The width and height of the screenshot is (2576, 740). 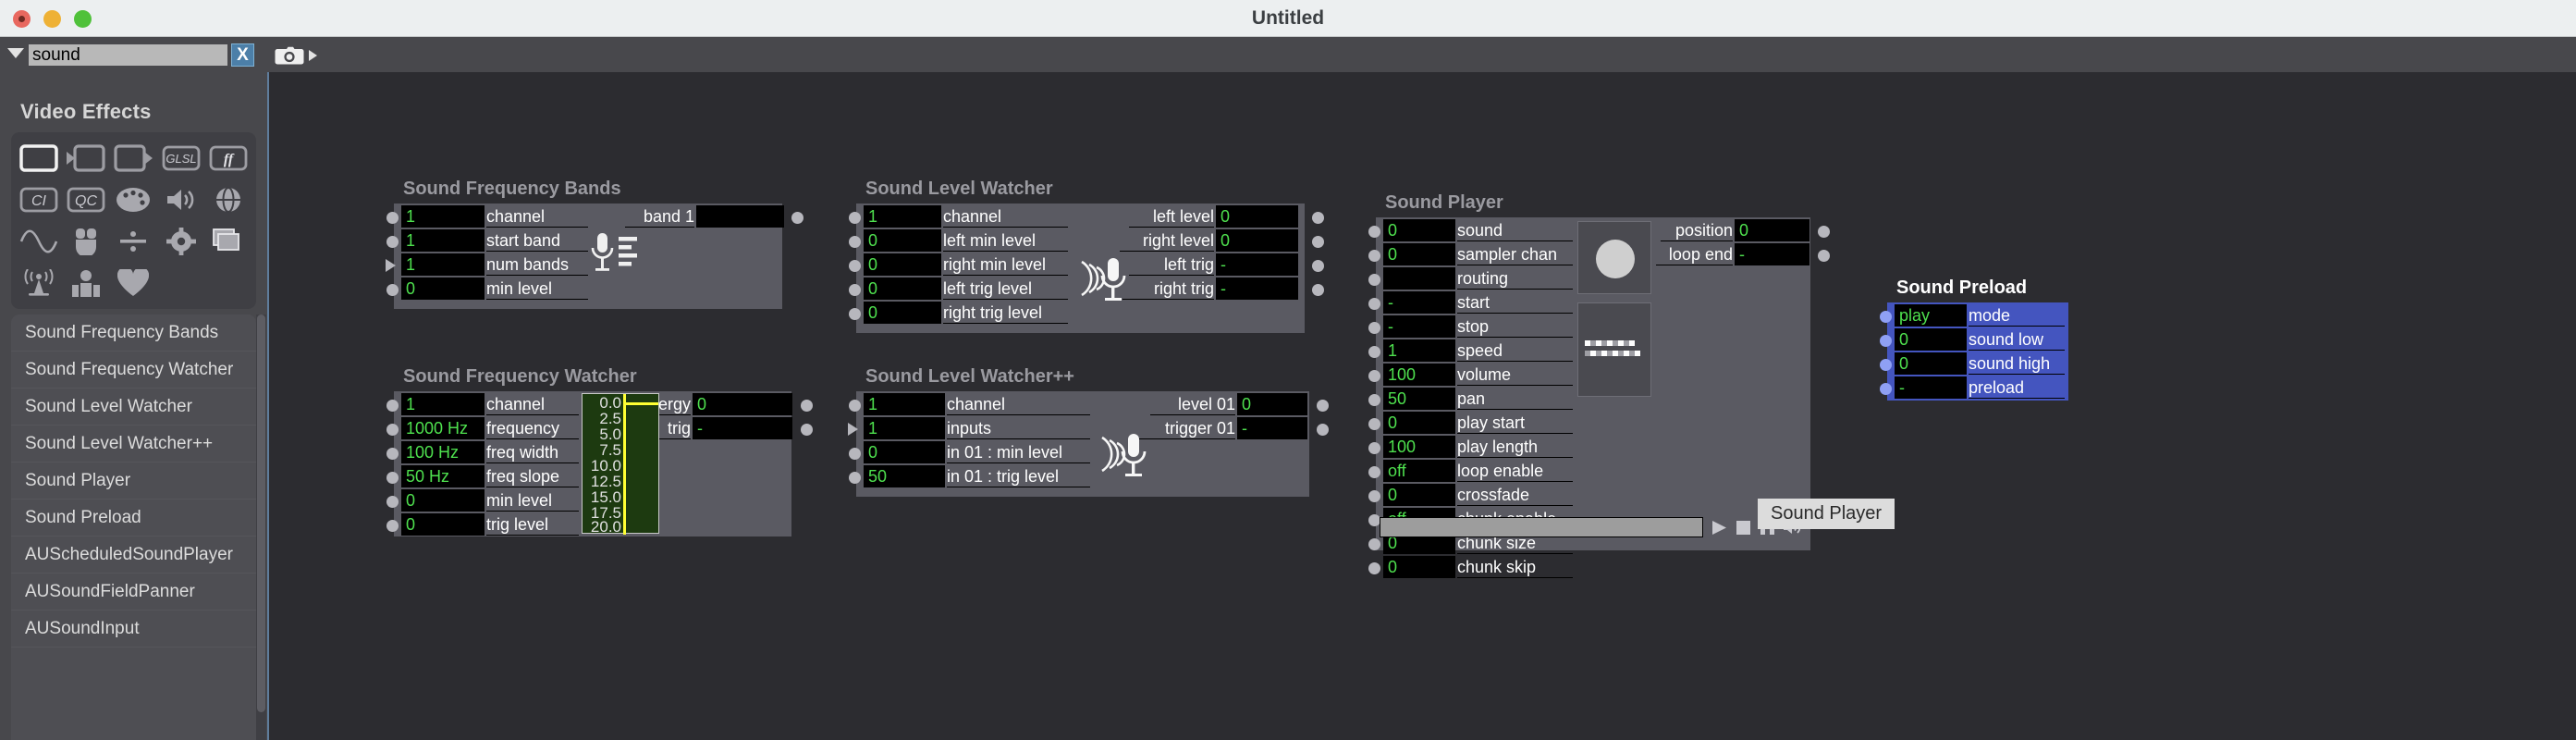 What do you see at coordinates (443, 476) in the screenshot?
I see `input-value: 50 Hz` at bounding box center [443, 476].